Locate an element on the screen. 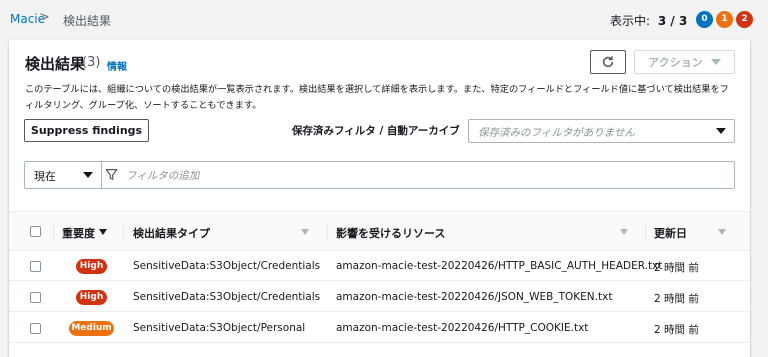  suppress-findings-button: Suppress findings is located at coordinates (86, 130).